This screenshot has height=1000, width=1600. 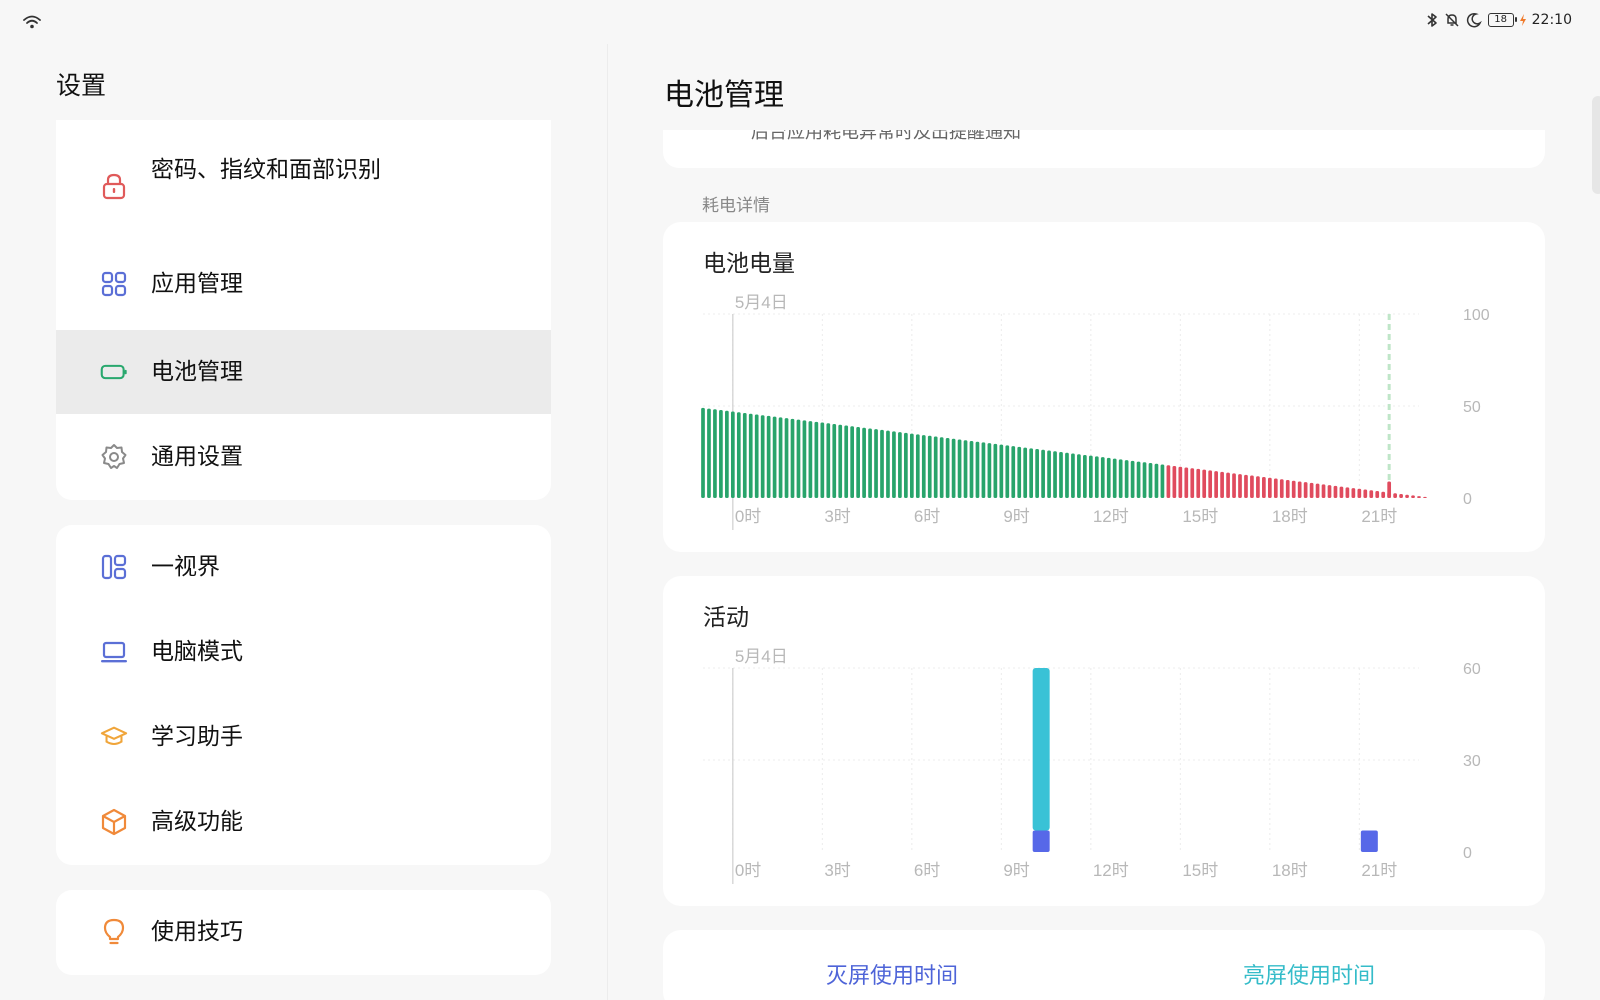 What do you see at coordinates (303, 284) in the screenshot?
I see `menu-item-apps: 应用管理` at bounding box center [303, 284].